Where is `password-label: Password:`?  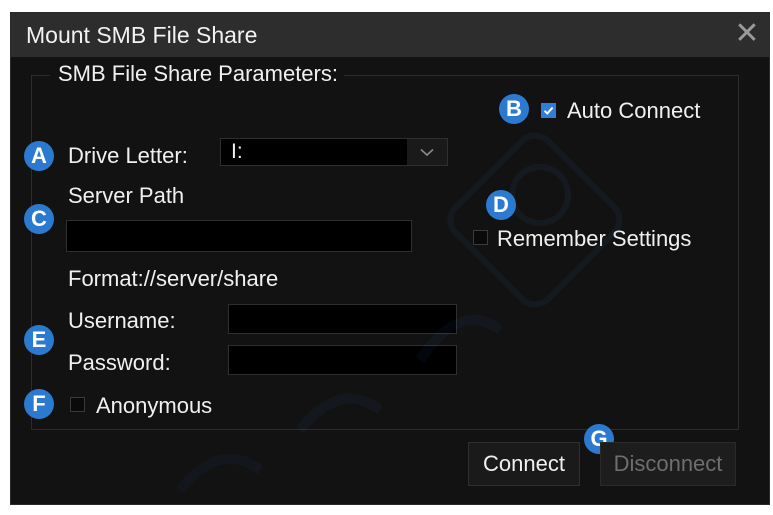
password-label: Password: is located at coordinates (119, 362).